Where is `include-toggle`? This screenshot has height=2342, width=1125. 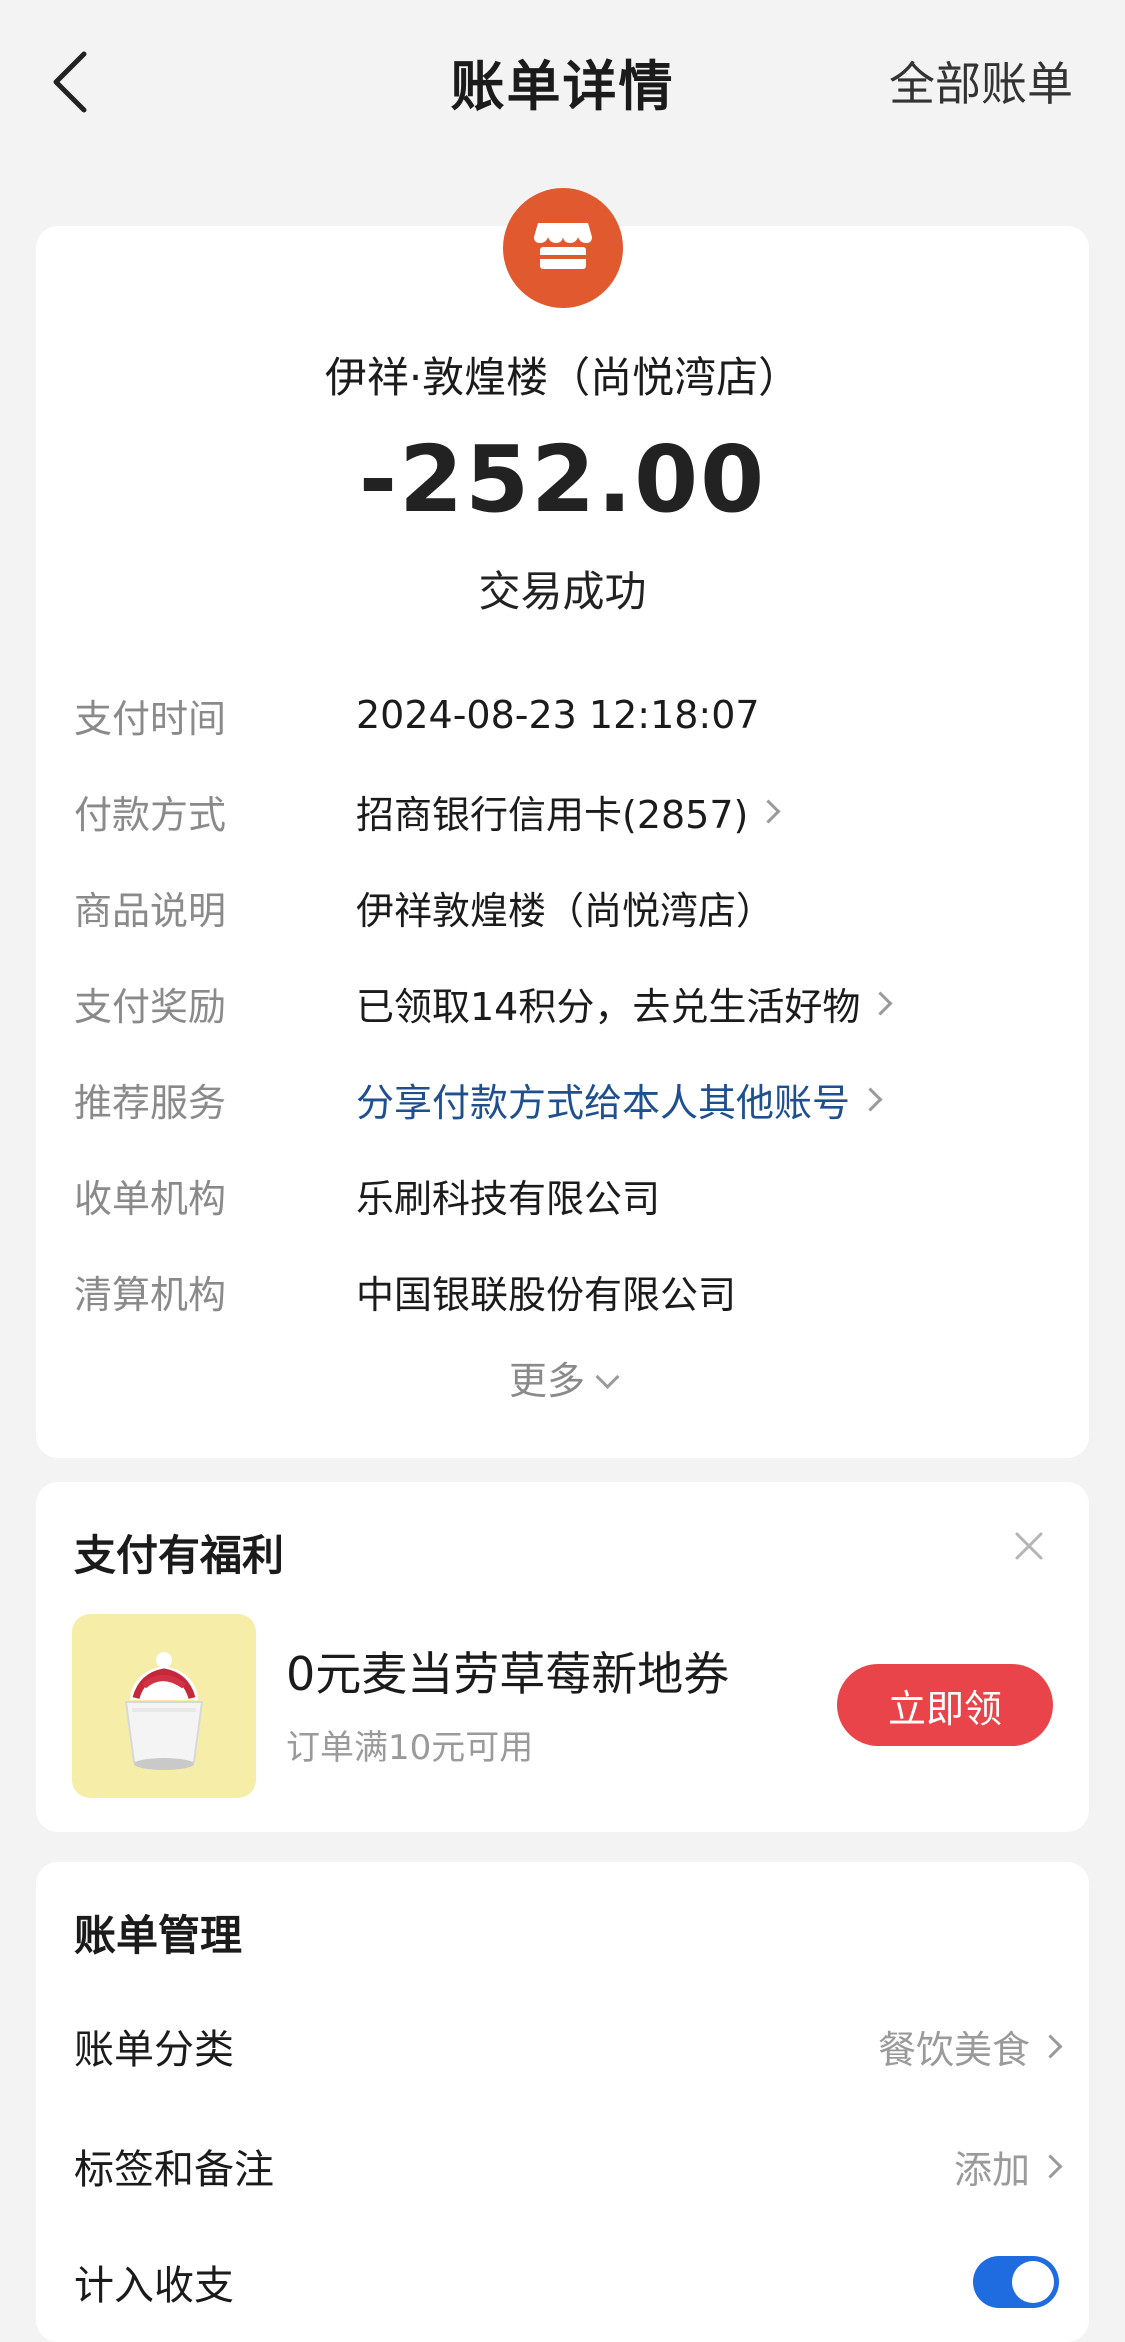
include-toggle is located at coordinates (1016, 2282).